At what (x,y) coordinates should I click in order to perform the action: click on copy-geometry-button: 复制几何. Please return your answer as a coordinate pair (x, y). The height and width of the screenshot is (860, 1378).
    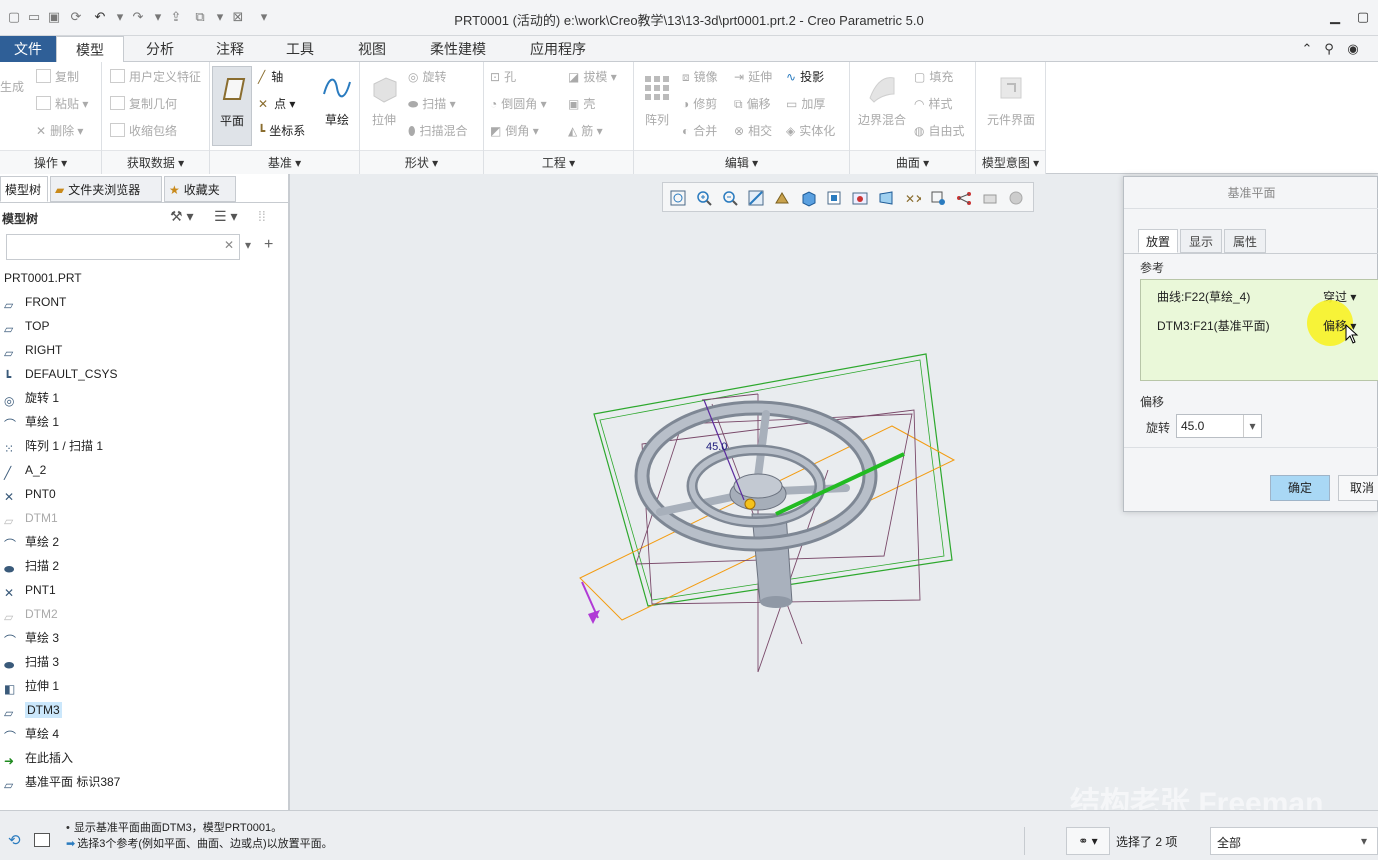
    Looking at the image, I should click on (143, 104).